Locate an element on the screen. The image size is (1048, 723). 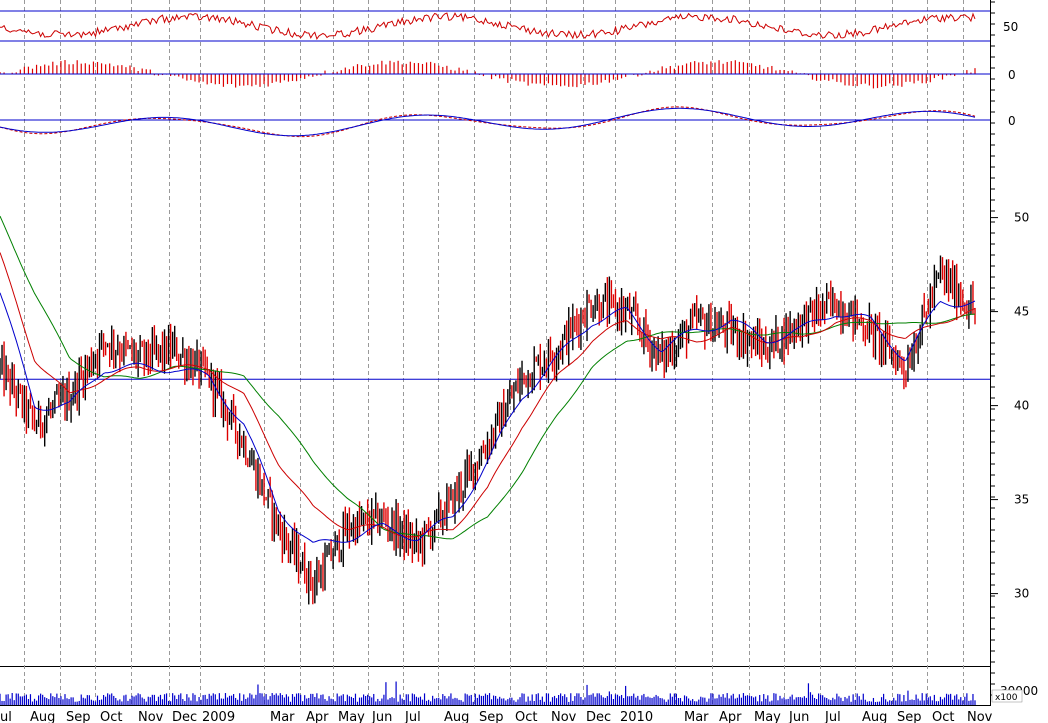
month-label: 2009 is located at coordinates (218, 716).